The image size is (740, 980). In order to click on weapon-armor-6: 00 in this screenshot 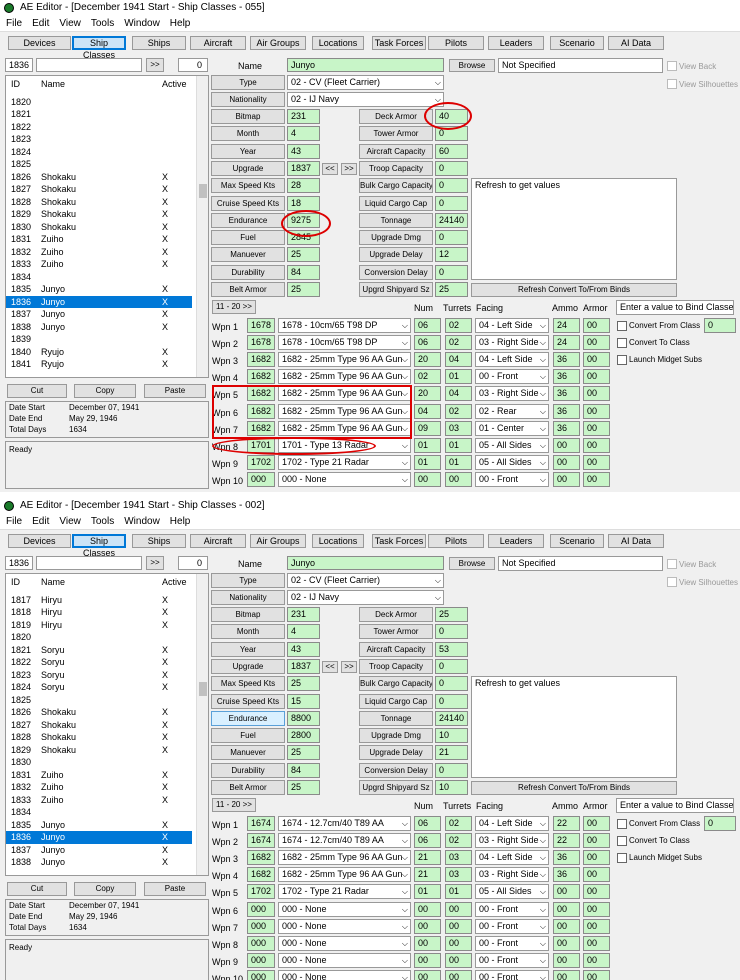, I will do `click(596, 411)`.